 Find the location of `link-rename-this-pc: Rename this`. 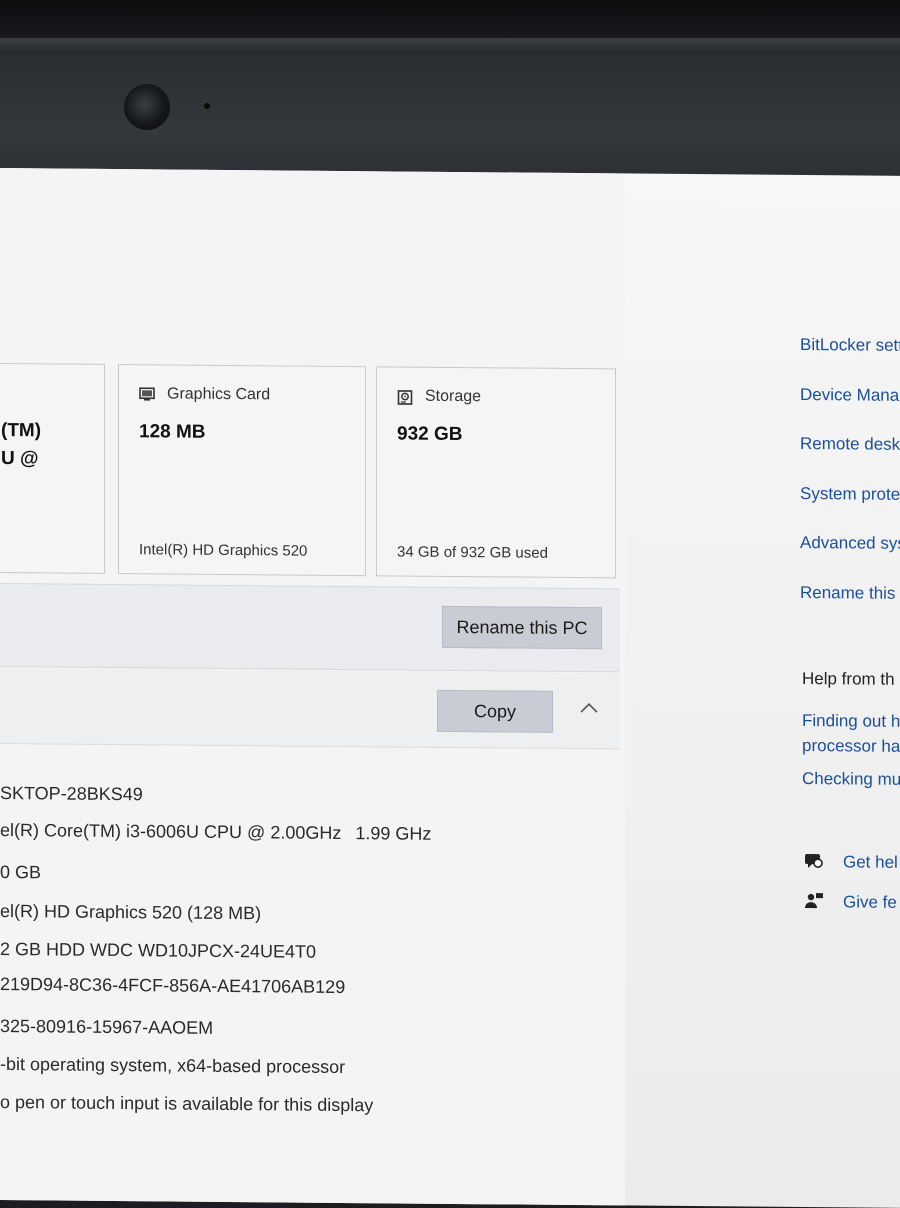

link-rename-this-pc: Rename this is located at coordinates (847, 593).